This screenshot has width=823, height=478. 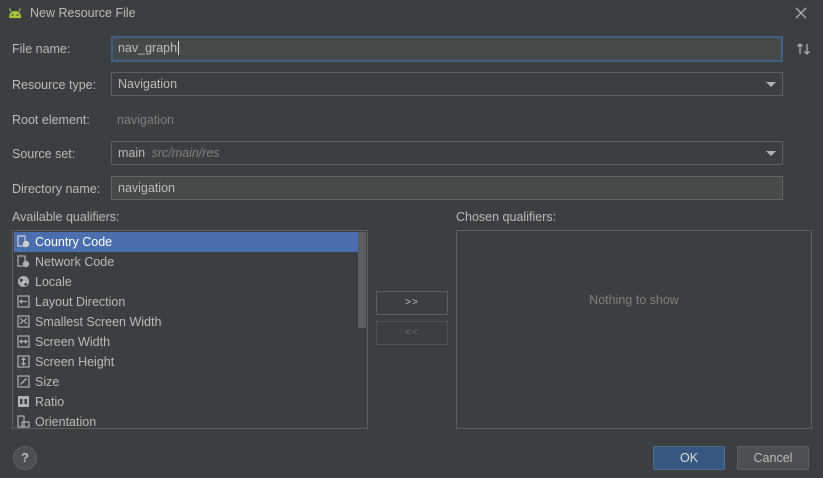 What do you see at coordinates (179, 48) in the screenshot?
I see `text-caret` at bounding box center [179, 48].